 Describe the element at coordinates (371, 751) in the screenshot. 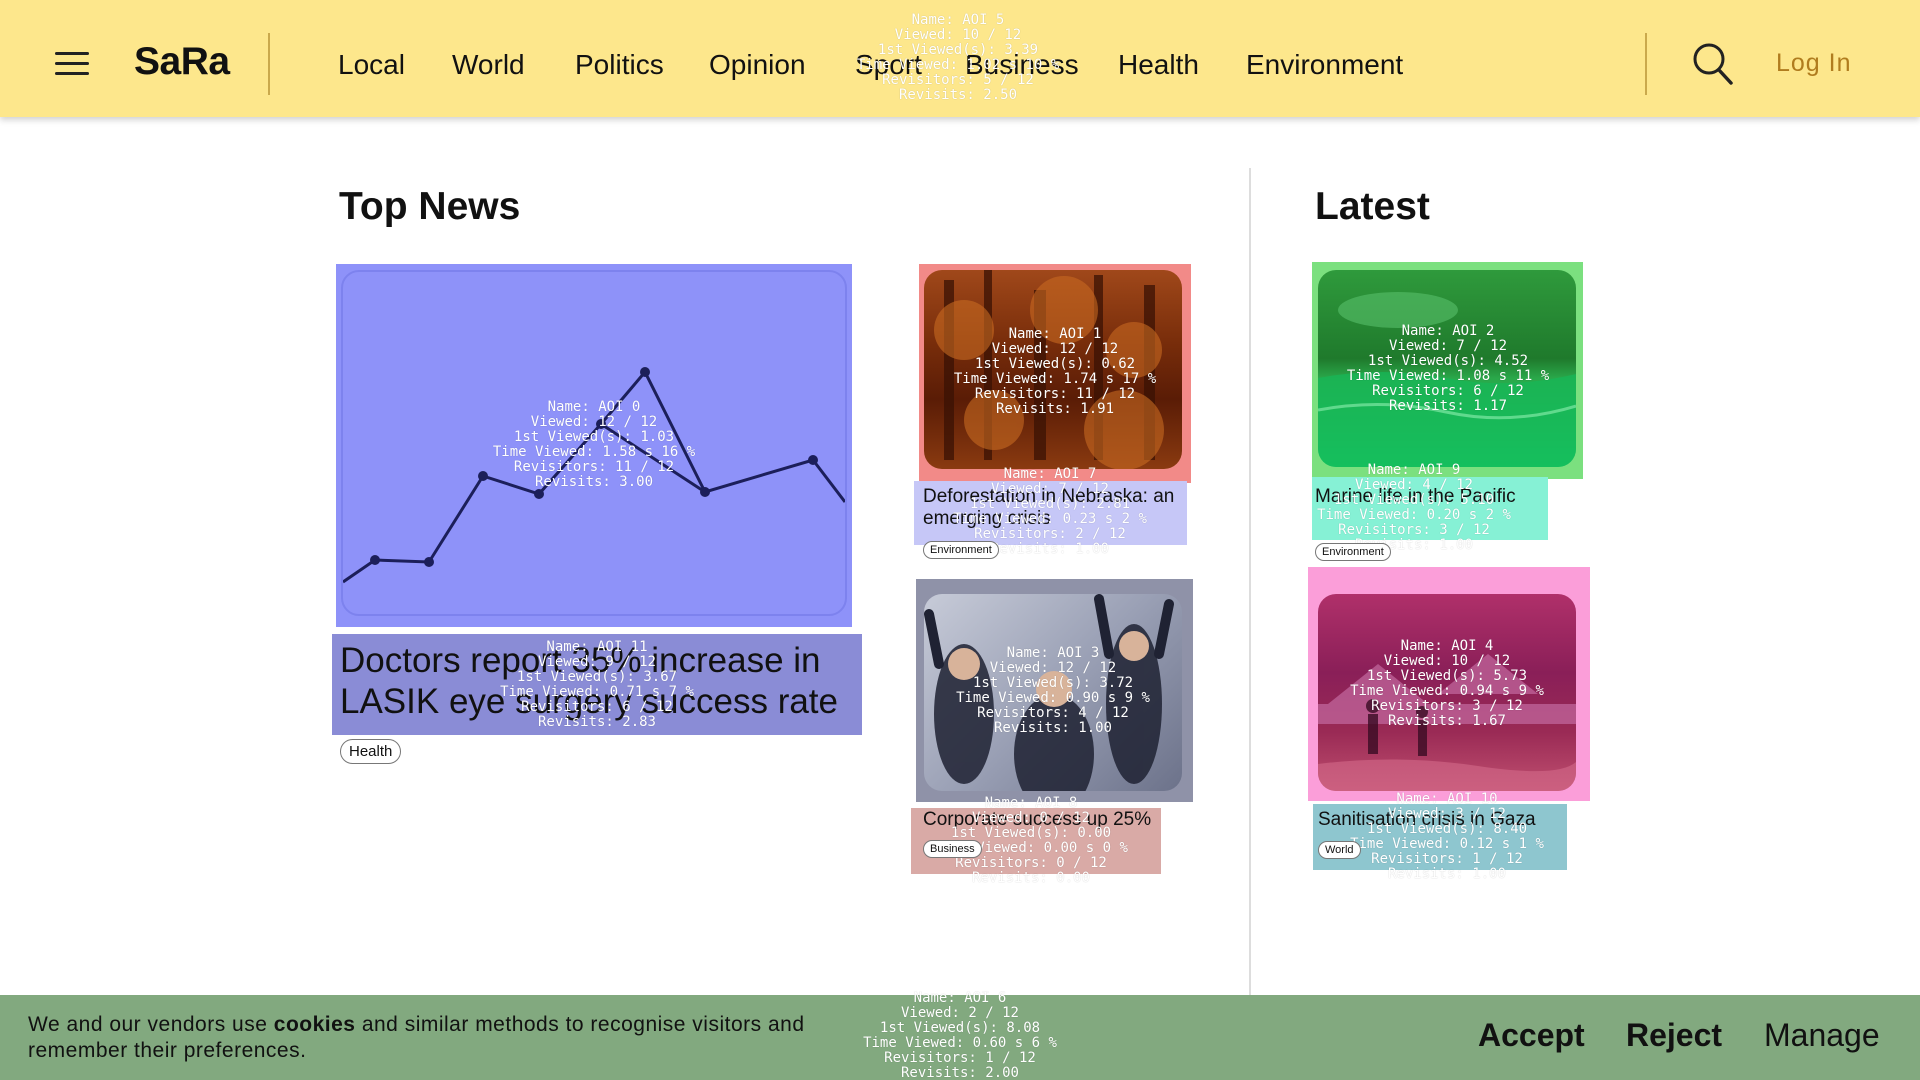

I see `lead-story-tag: Health` at that location.